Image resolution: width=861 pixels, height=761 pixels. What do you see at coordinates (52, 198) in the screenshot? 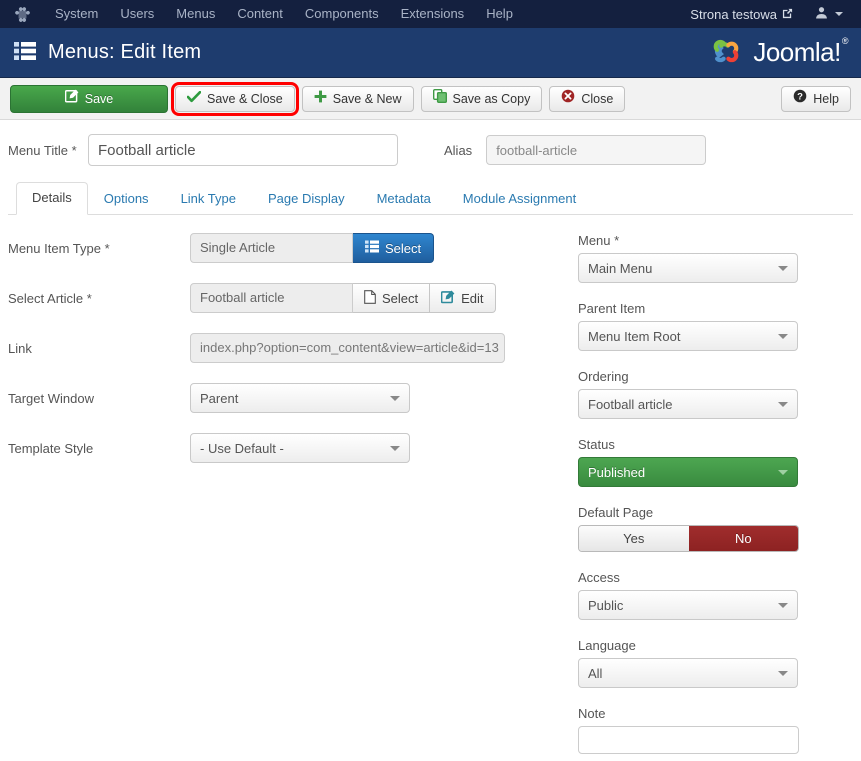
I see `tab-details: Details` at bounding box center [52, 198].